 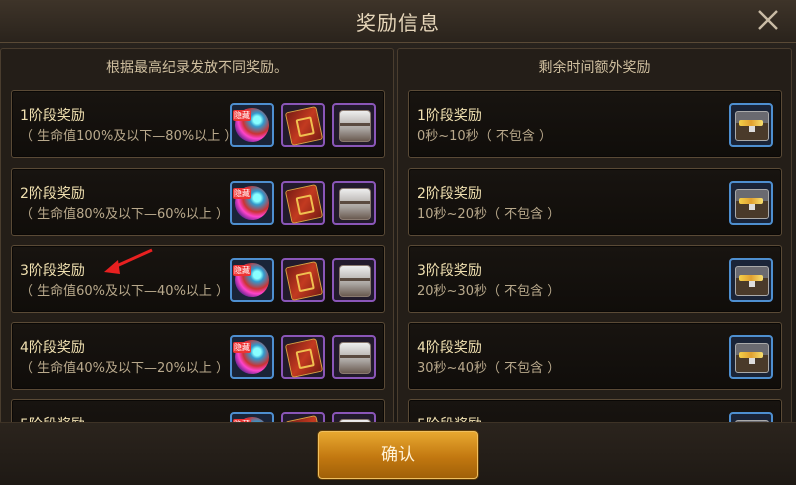 What do you see at coordinates (595, 124) in the screenshot?
I see `time-bonus-row: 1阶段奖励 0秒~10秒（ 不包含 ）` at bounding box center [595, 124].